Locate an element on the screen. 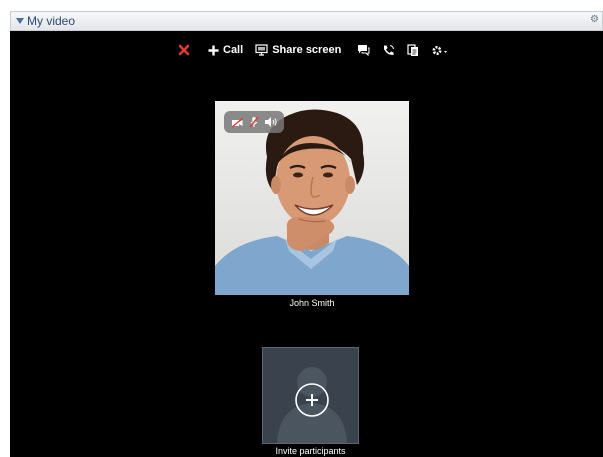 The height and width of the screenshot is (457, 603). invite-participants-tile is located at coordinates (310, 395).